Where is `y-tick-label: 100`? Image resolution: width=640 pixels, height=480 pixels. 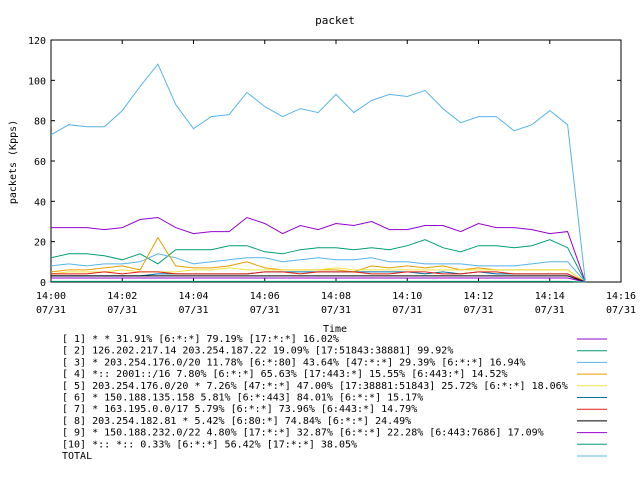
y-tick-label: 100 is located at coordinates (37, 81).